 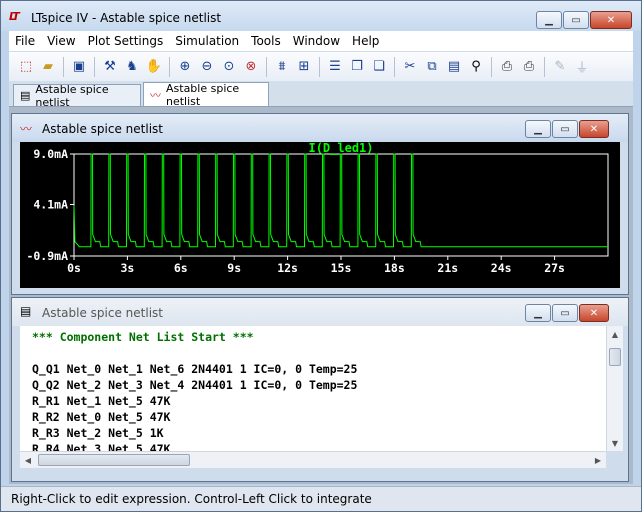 What do you see at coordinates (25, 95) in the screenshot?
I see `netlist-doc-icon: ▤` at bounding box center [25, 95].